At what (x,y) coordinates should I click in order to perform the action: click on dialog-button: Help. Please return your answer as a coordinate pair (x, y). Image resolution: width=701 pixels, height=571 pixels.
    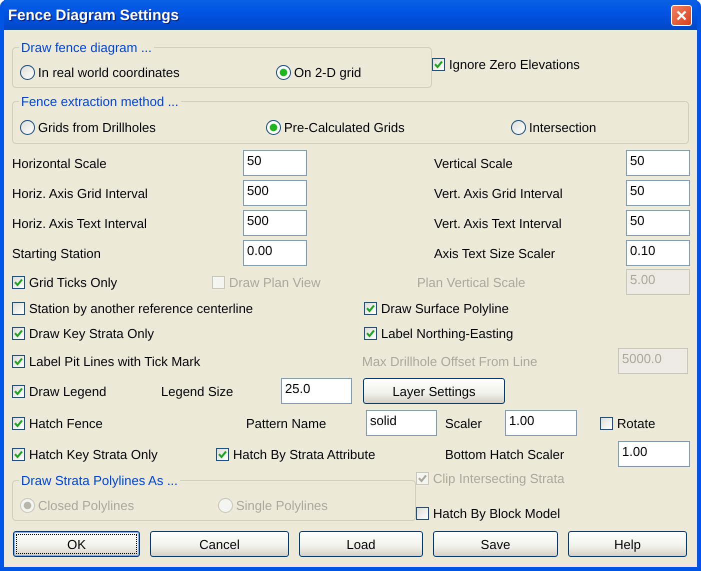
    Looking at the image, I should click on (627, 544).